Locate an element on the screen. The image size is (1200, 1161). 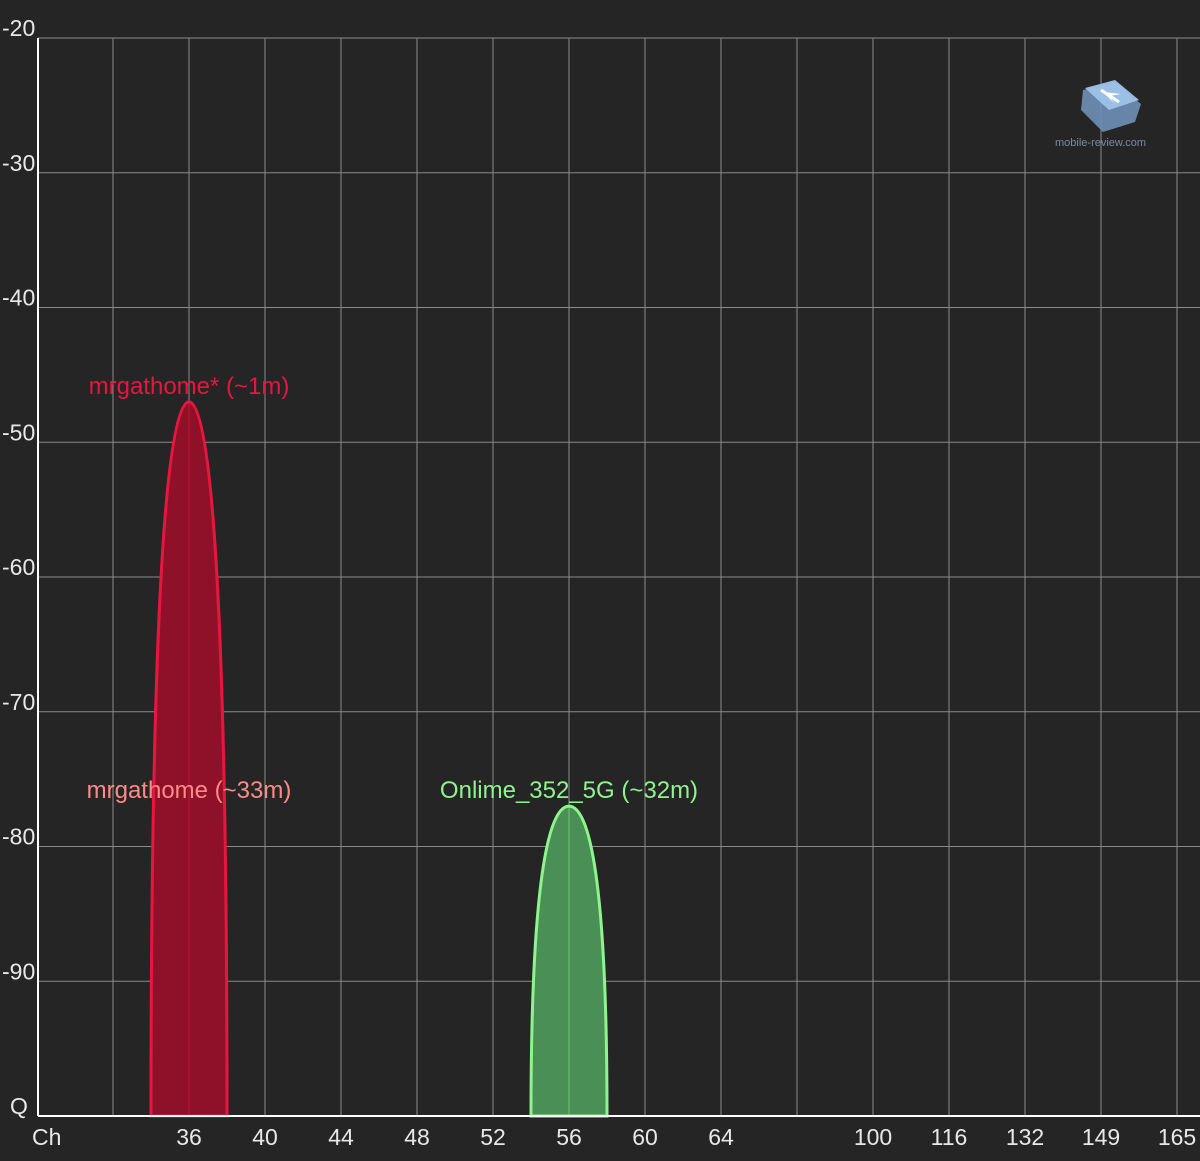
x-tick-label: 44 is located at coordinates (341, 1137).